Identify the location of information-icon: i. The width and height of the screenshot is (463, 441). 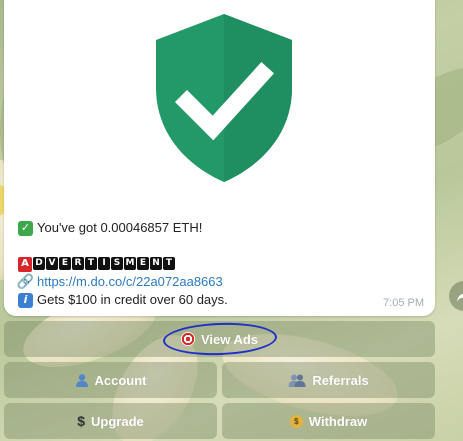
(25, 300).